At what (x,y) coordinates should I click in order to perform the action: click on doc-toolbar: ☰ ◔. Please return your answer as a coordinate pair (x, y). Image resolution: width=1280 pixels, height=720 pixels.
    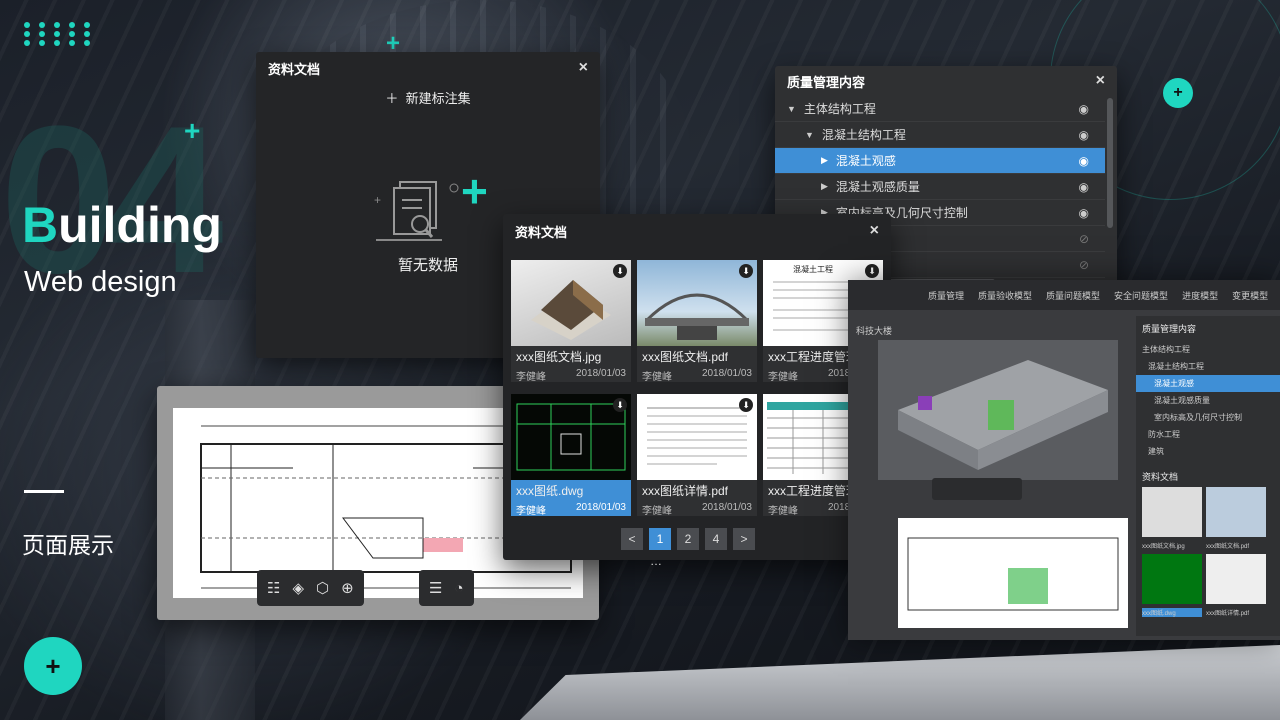
    Looking at the image, I should click on (446, 588).